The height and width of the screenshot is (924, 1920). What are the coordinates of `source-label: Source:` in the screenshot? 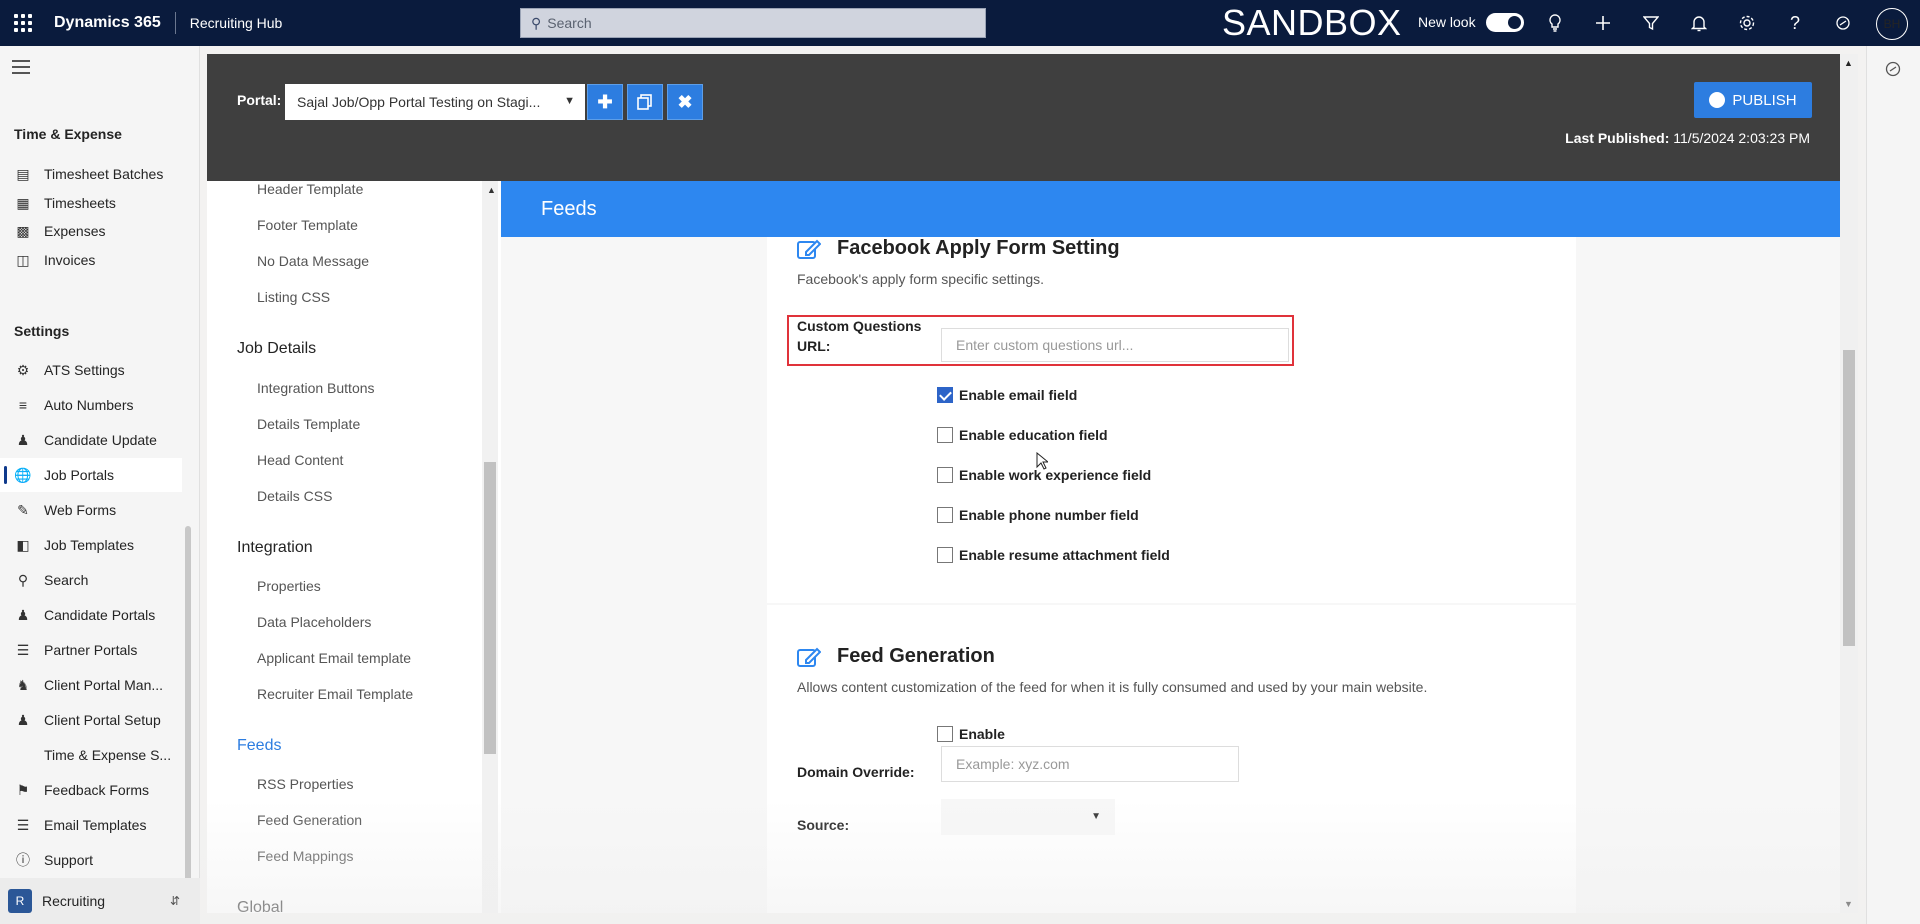 It's located at (823, 825).